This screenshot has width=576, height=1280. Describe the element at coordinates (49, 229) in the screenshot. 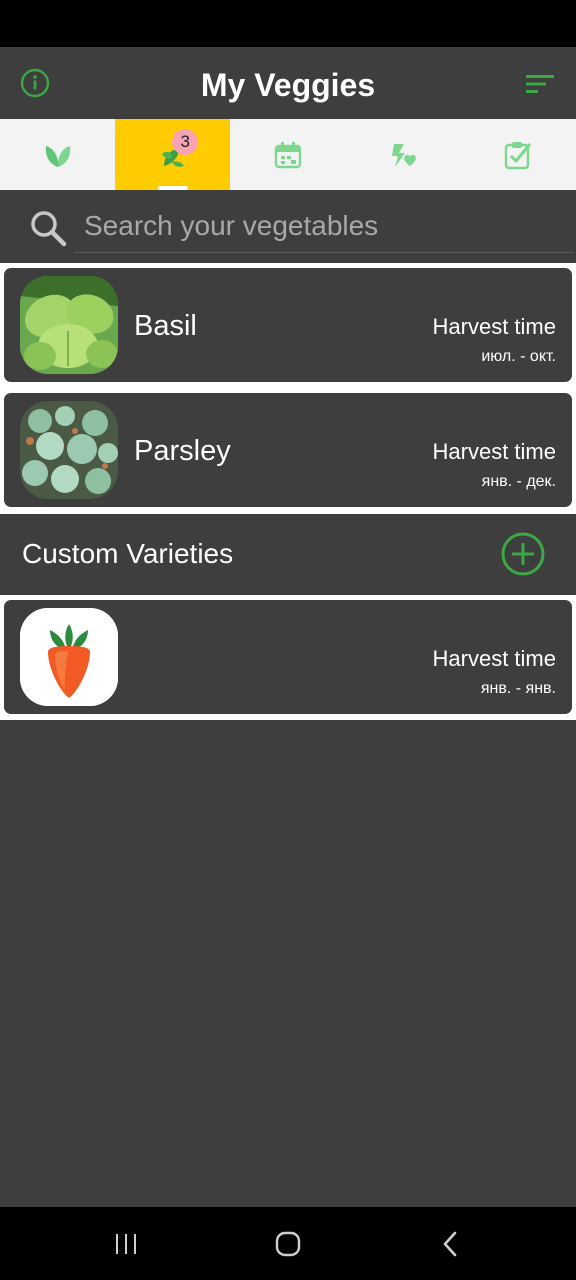

I see `search-icon` at that location.